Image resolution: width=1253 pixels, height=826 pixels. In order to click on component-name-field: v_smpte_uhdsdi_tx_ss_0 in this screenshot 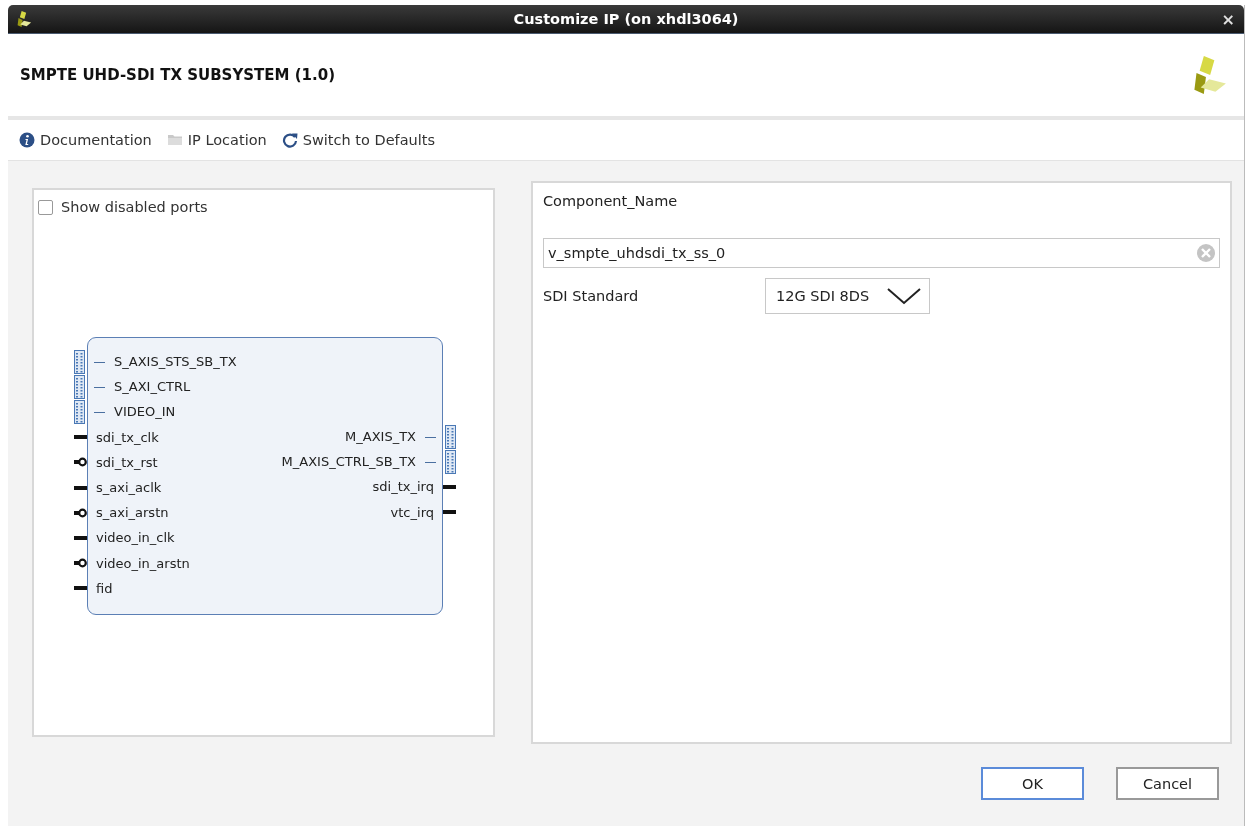, I will do `click(881, 253)`.